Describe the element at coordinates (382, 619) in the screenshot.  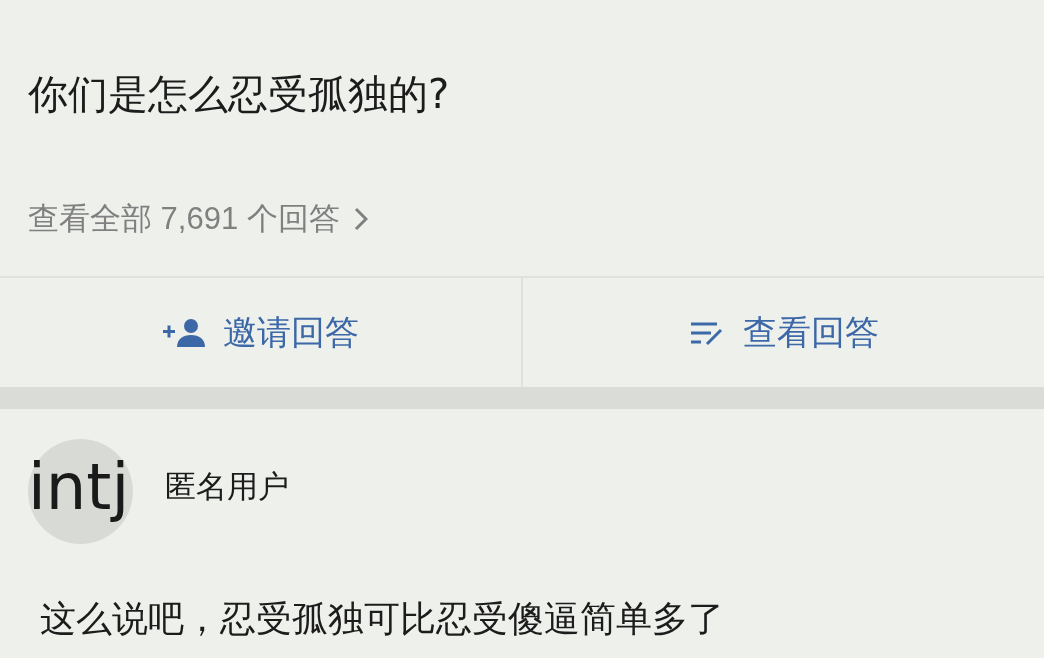
I see `answer-text: 这么说吧，忍受孤独可比忍受傻逼简单多了` at that location.